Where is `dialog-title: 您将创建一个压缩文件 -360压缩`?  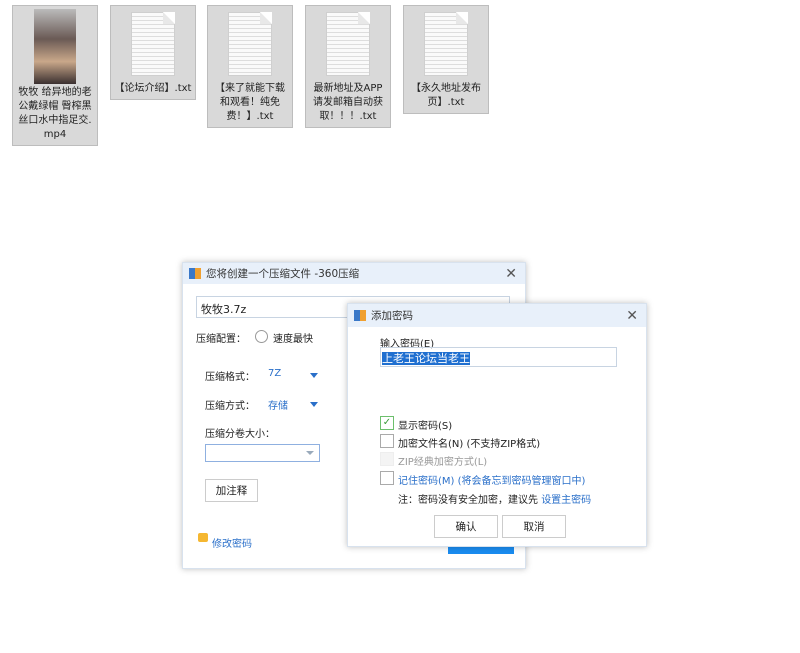
dialog-title: 您将创建一个压缩文件 -360压缩 is located at coordinates (283, 274).